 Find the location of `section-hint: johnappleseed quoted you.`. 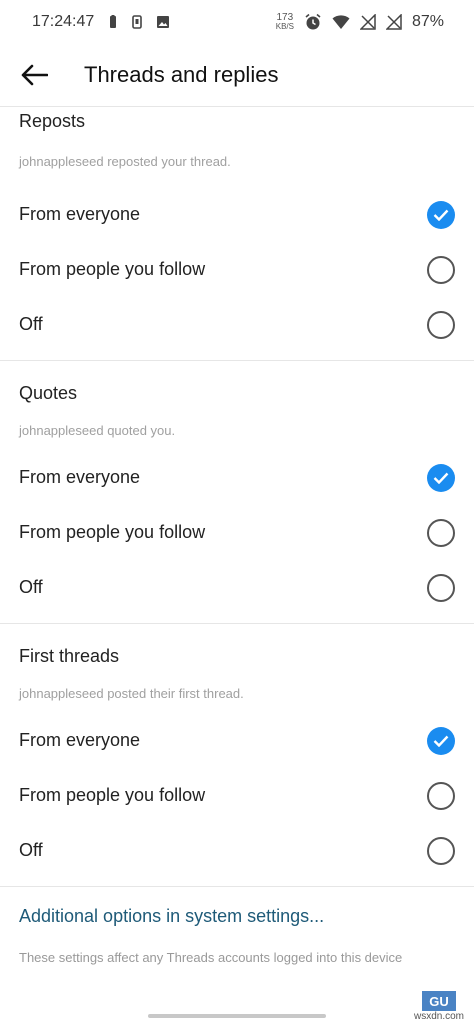

section-hint: johnappleseed quoted you. is located at coordinates (97, 430).